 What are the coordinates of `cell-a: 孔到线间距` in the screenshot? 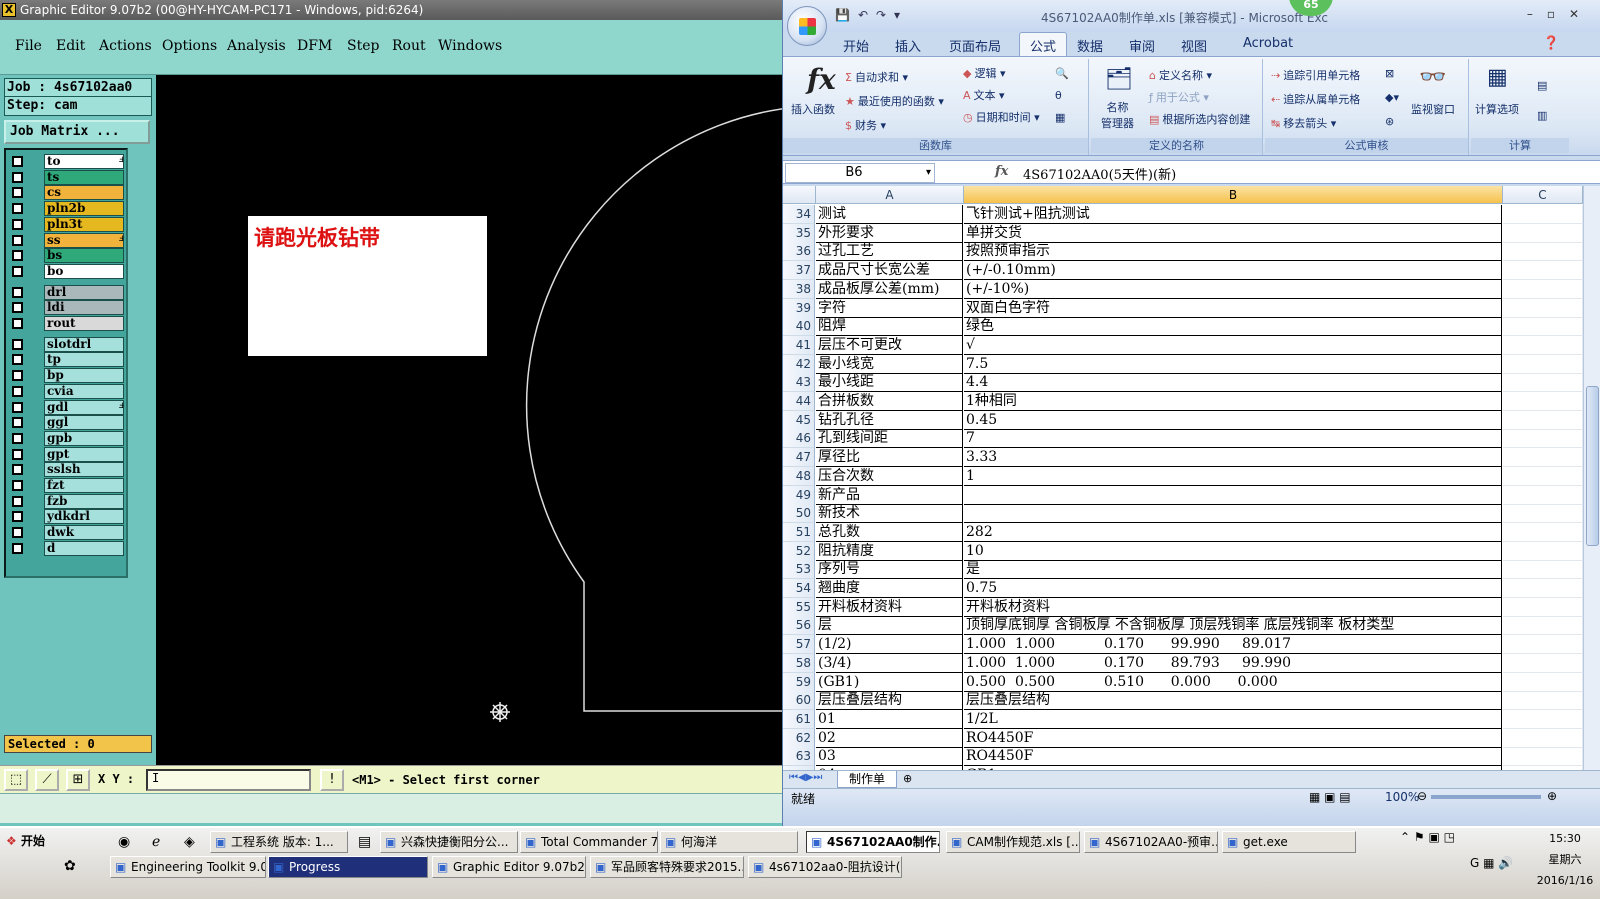 It's located at (889, 439).